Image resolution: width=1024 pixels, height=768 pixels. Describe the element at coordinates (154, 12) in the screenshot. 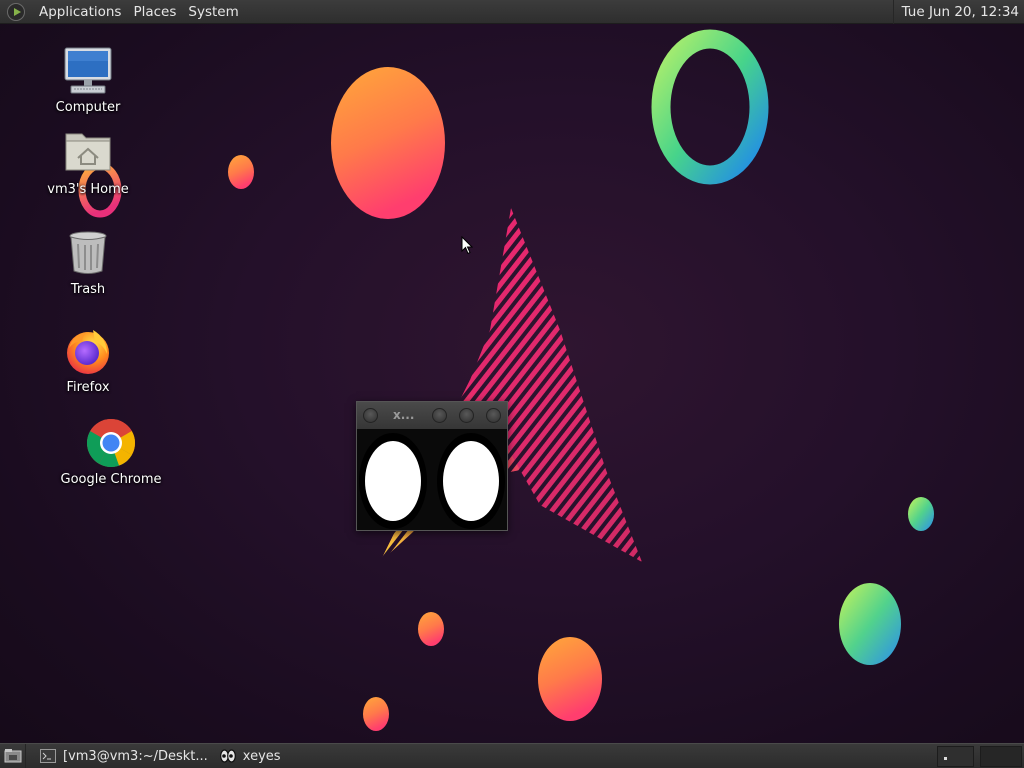

I see `places-menu: Places` at that location.